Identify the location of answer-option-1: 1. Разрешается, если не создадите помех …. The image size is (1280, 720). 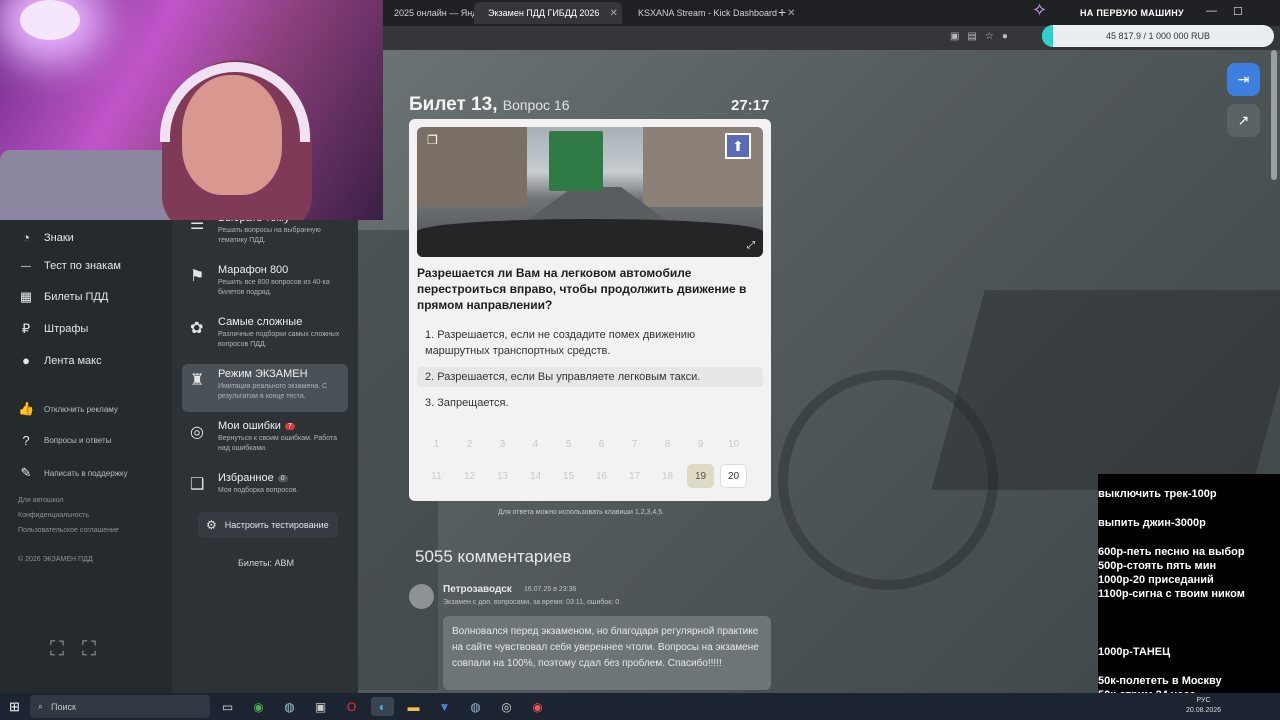
(590, 343).